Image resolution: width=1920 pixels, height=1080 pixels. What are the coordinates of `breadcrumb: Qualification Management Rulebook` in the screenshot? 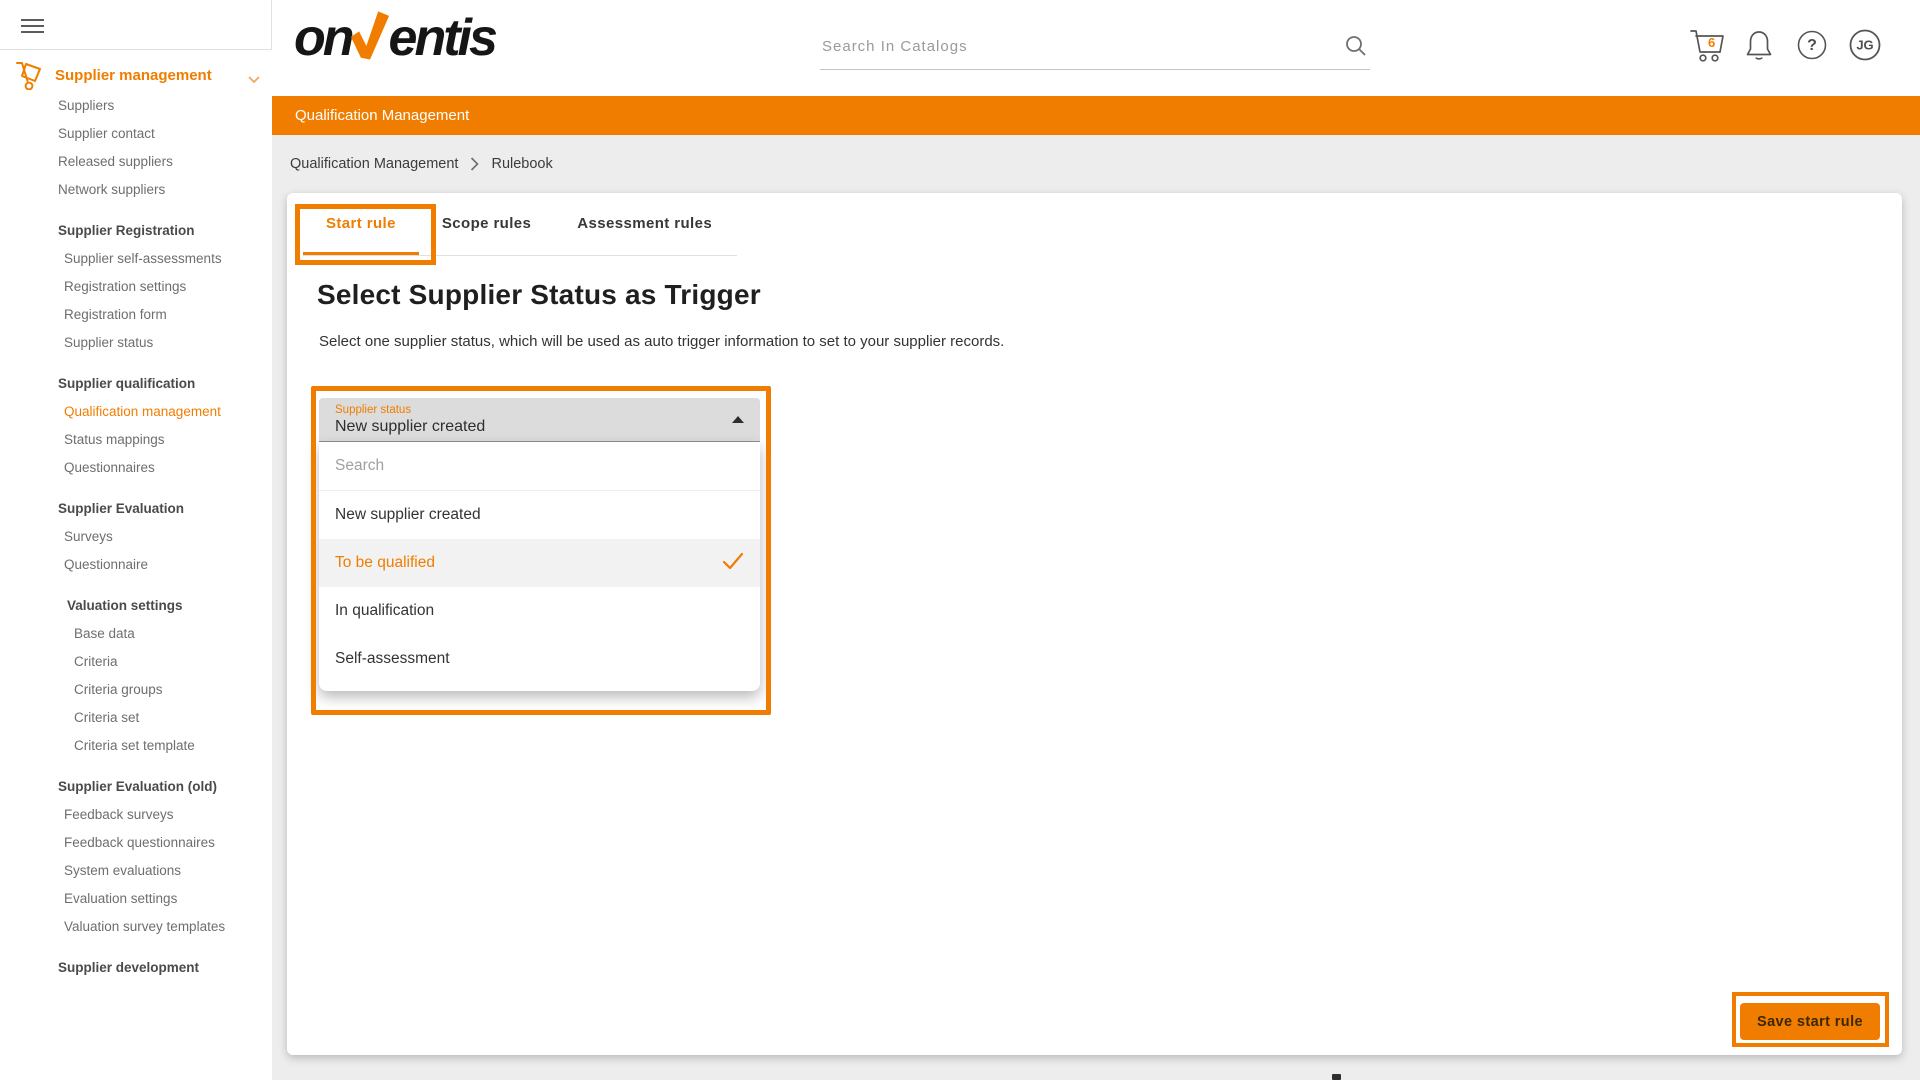 It's located at (421, 164).